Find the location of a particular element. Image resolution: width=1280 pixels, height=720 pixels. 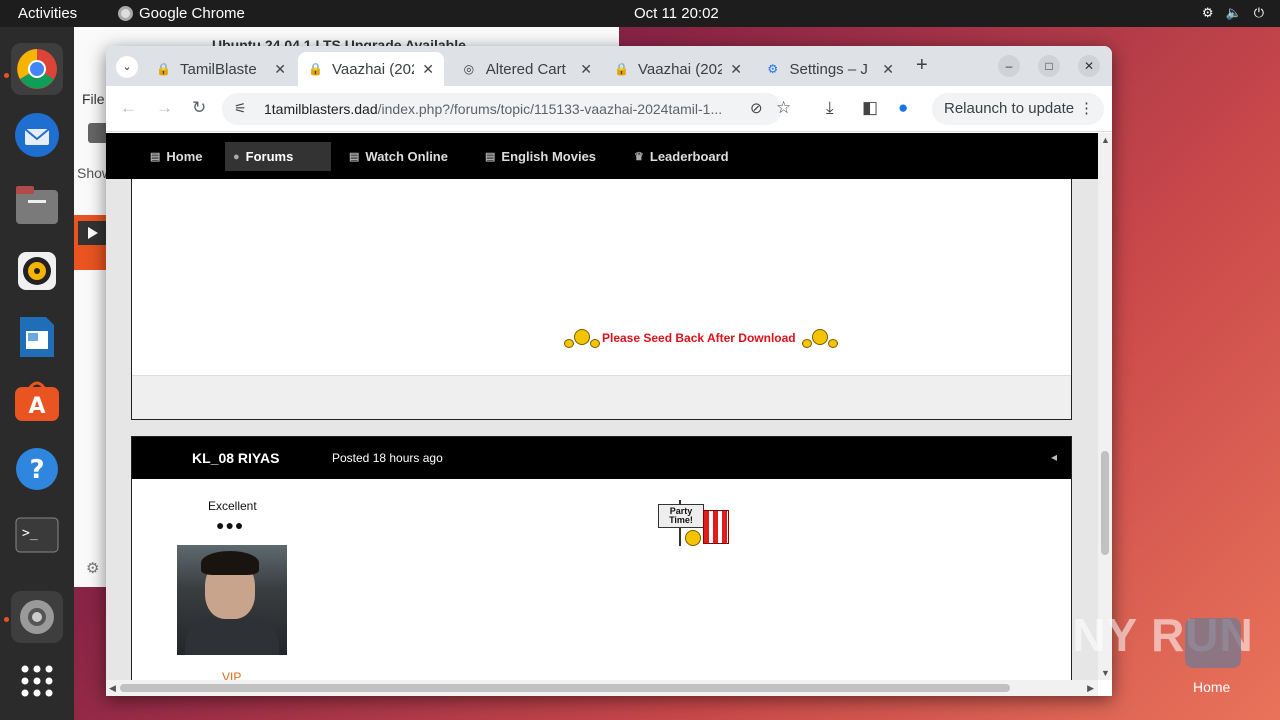

avatar-hair is located at coordinates (230, 563).